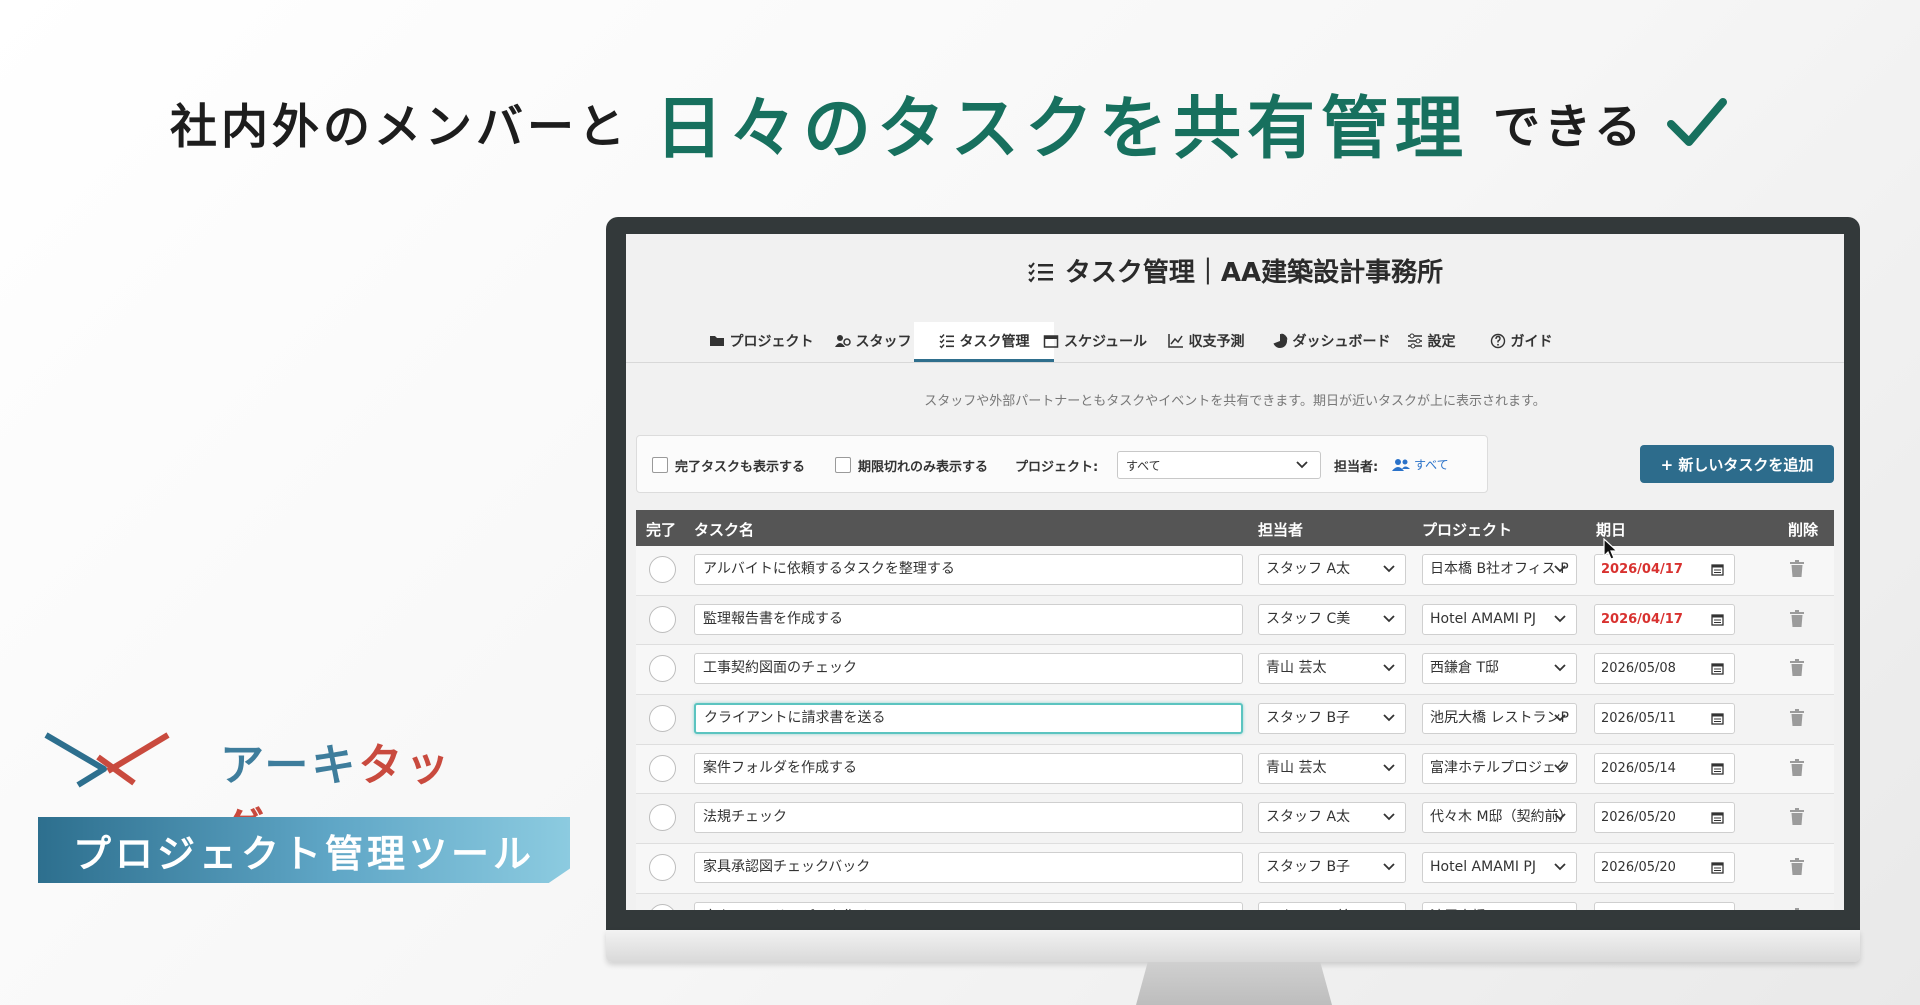  What do you see at coordinates (1105, 342) in the screenshot?
I see `tab-label: スケジュール` at bounding box center [1105, 342].